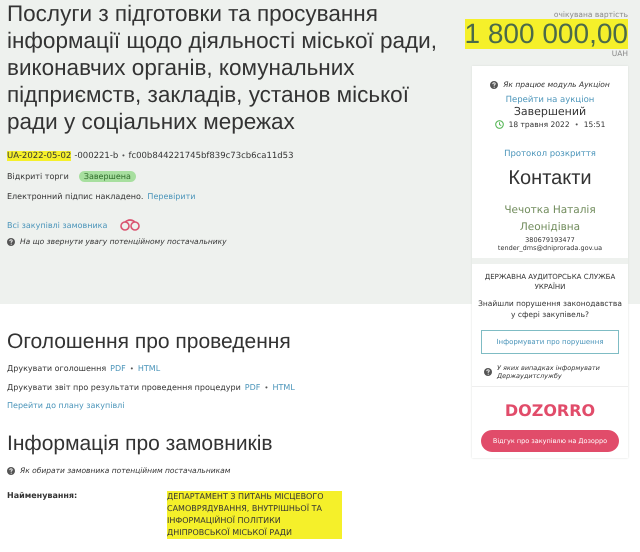 The image size is (640, 552). What do you see at coordinates (57, 225) in the screenshot?
I see `buyer-procurements-link: Всі закупівлі замовника` at bounding box center [57, 225].